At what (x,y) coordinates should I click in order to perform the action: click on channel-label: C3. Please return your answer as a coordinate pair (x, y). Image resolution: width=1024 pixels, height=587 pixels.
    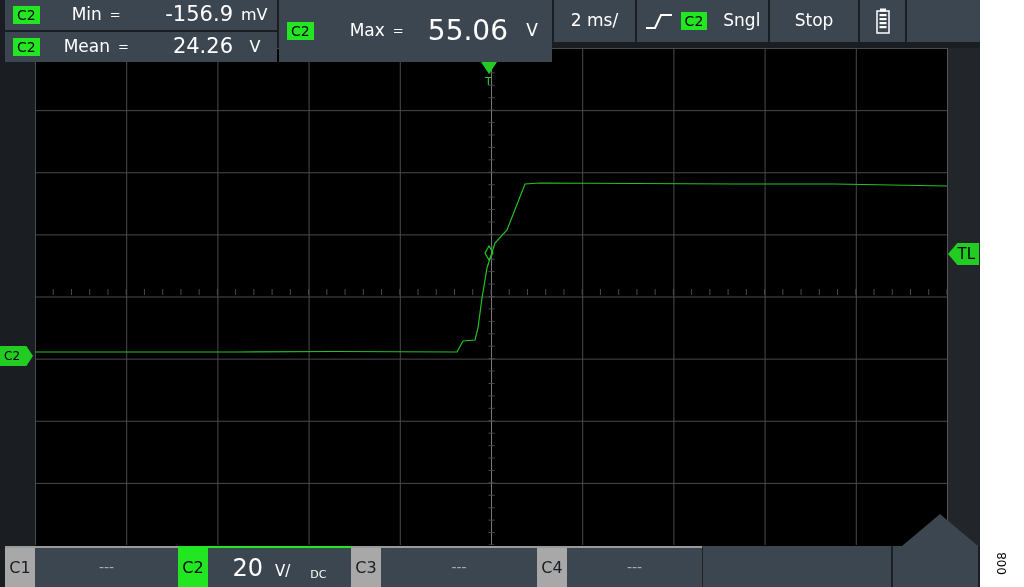
    Looking at the image, I should click on (366, 567).